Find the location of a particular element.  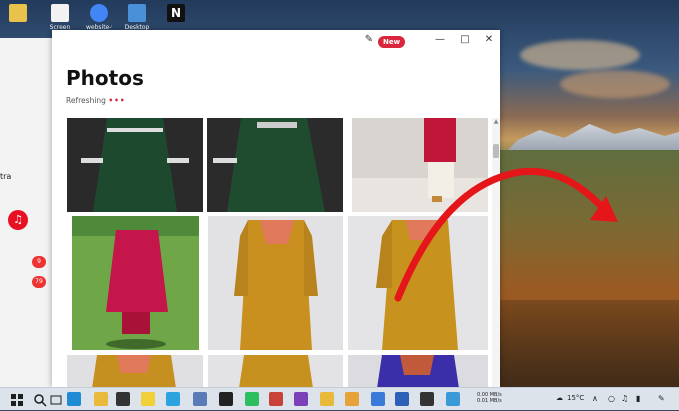

weather-icon: ☁ is located at coordinates (559, 398).